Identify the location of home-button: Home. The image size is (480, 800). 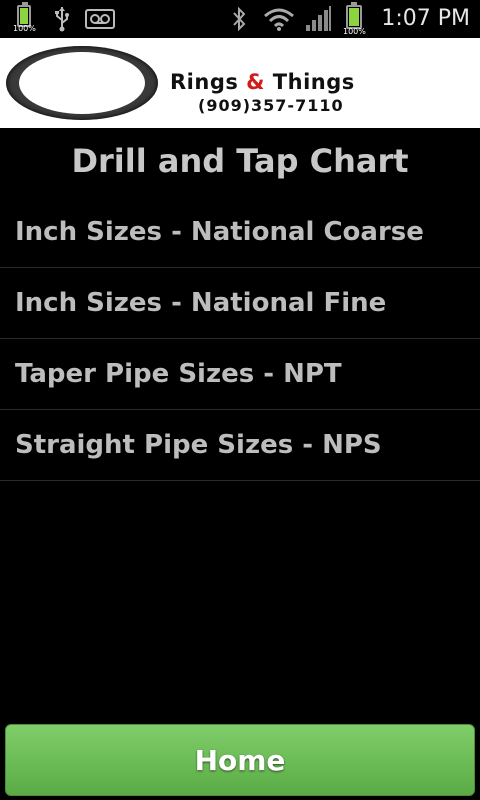
(240, 760).